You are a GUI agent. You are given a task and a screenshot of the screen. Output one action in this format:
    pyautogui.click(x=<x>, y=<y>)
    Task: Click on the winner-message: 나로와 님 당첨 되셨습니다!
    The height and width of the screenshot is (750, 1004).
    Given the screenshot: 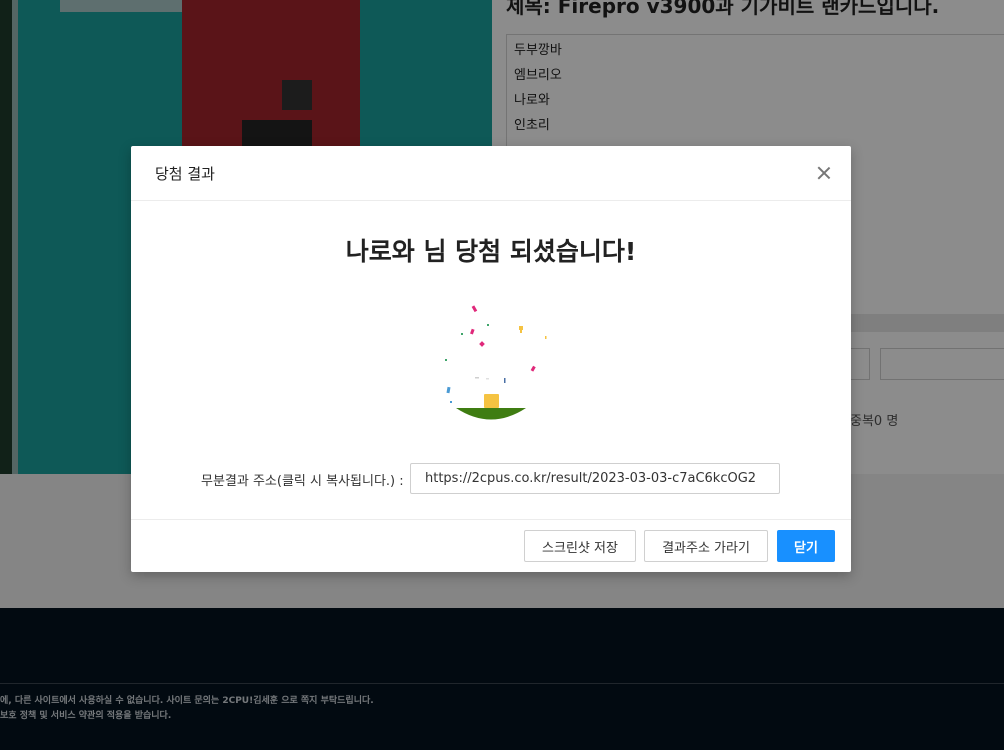 What is the action you would take?
    pyautogui.click(x=491, y=251)
    